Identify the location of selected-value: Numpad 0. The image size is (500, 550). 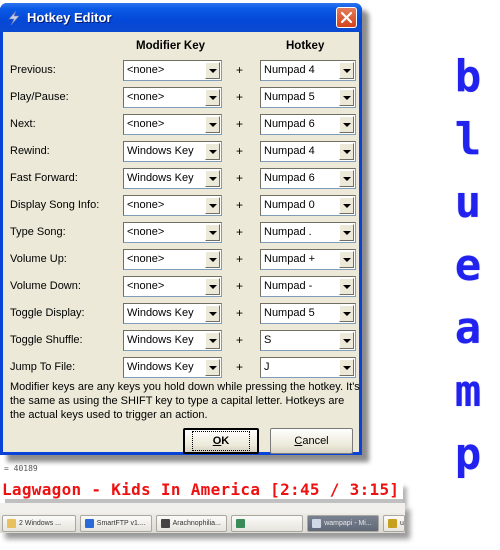
(289, 205).